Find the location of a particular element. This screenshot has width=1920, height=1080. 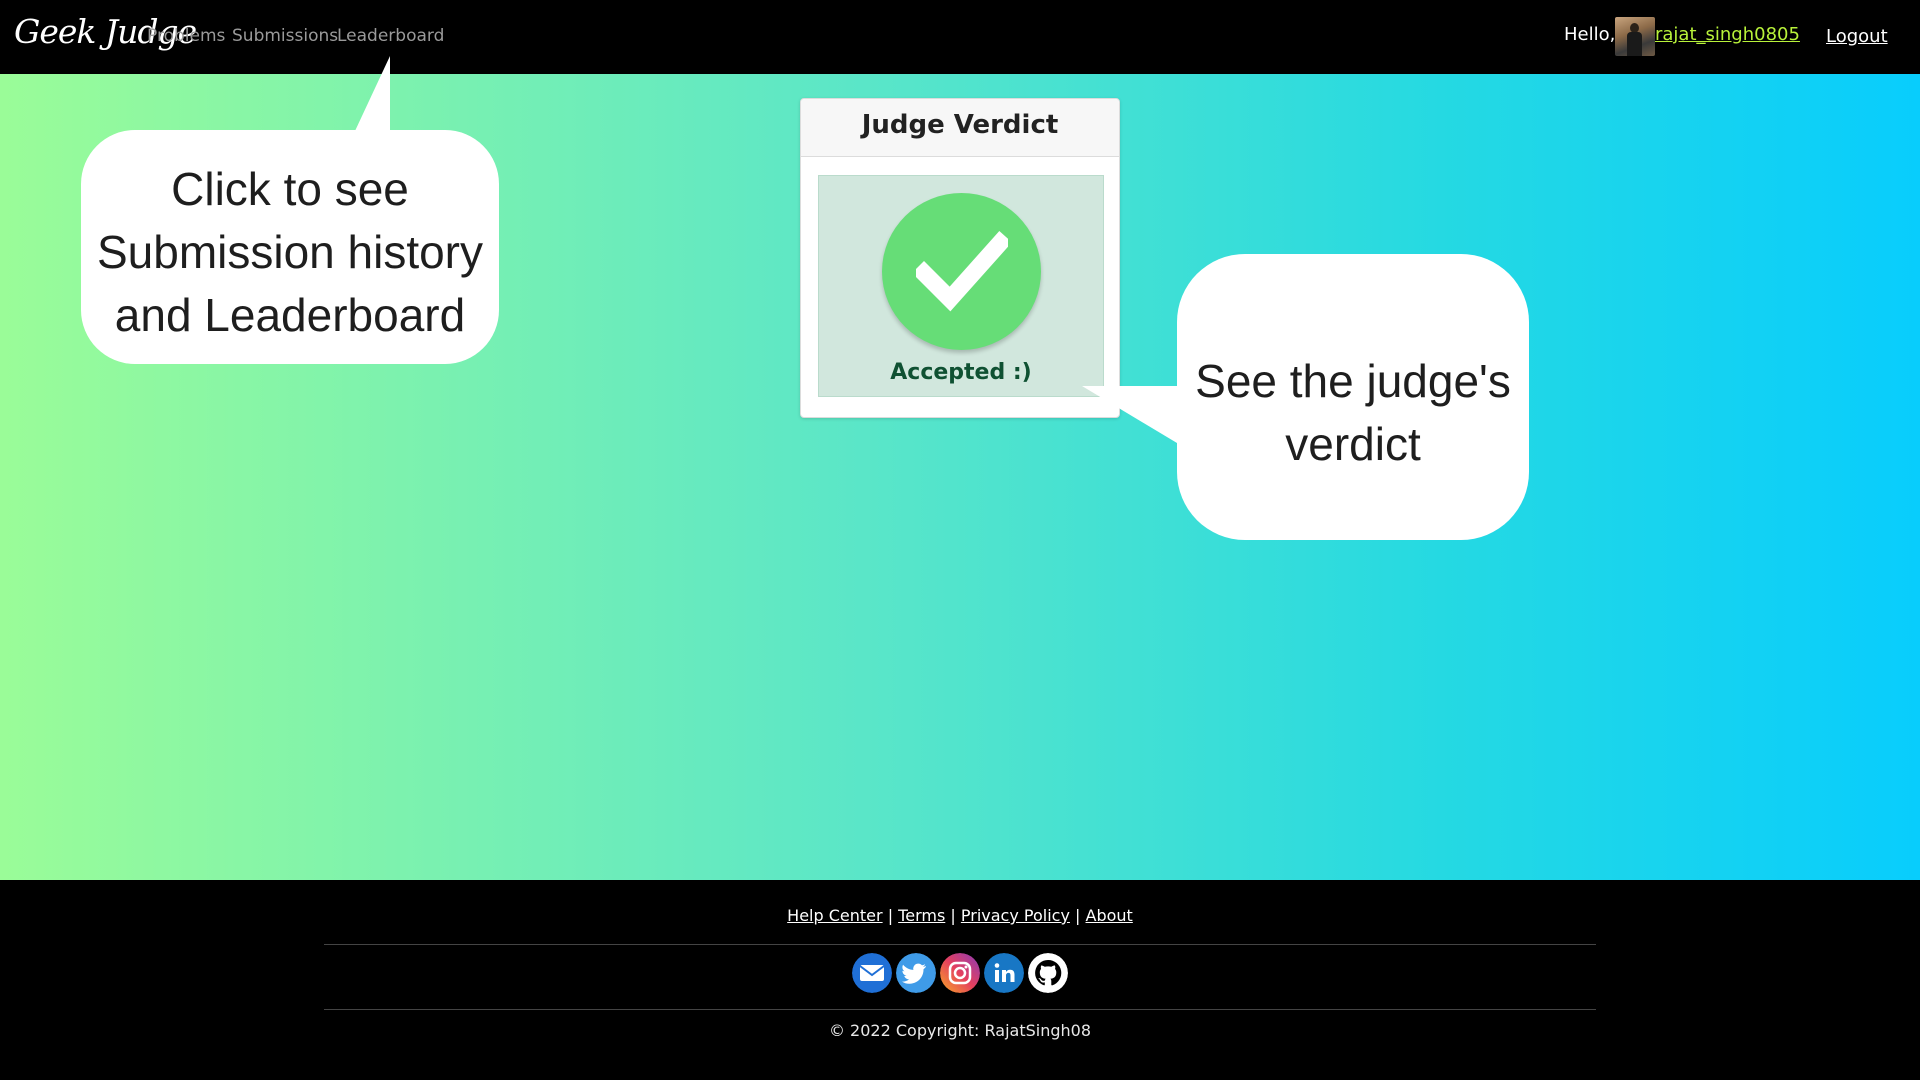

check-circle-icon is located at coordinates (961, 271).